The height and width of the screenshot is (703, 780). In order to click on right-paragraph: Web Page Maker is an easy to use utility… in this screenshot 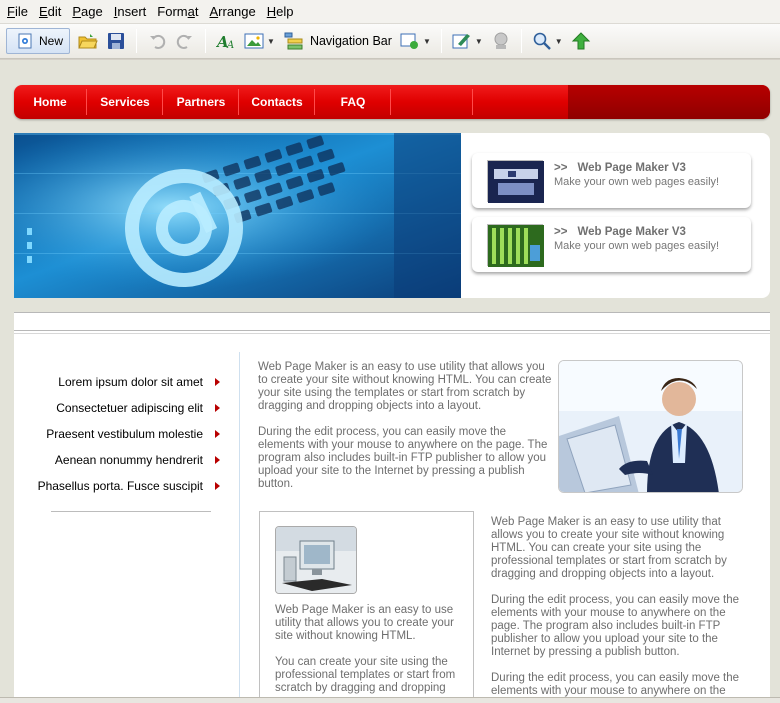, I will do `click(609, 548)`.